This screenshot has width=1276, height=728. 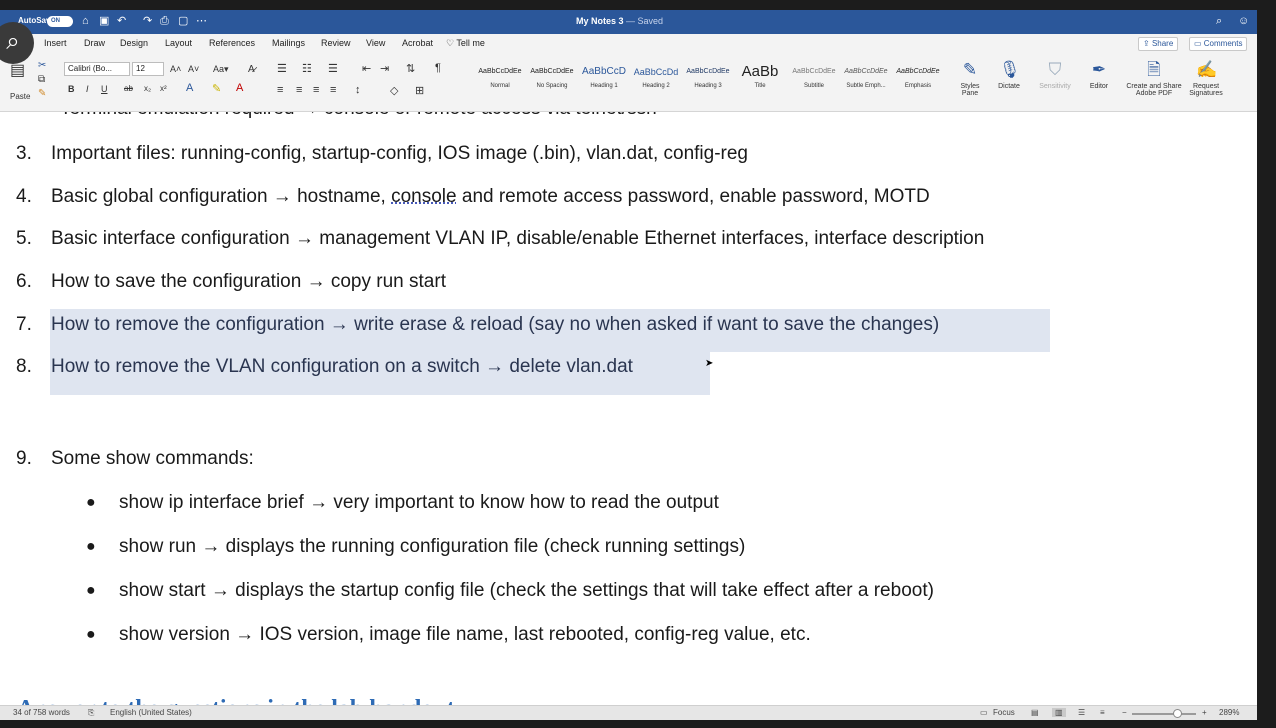 I want to click on search-icon: ⌕, so click(x=1219, y=21).